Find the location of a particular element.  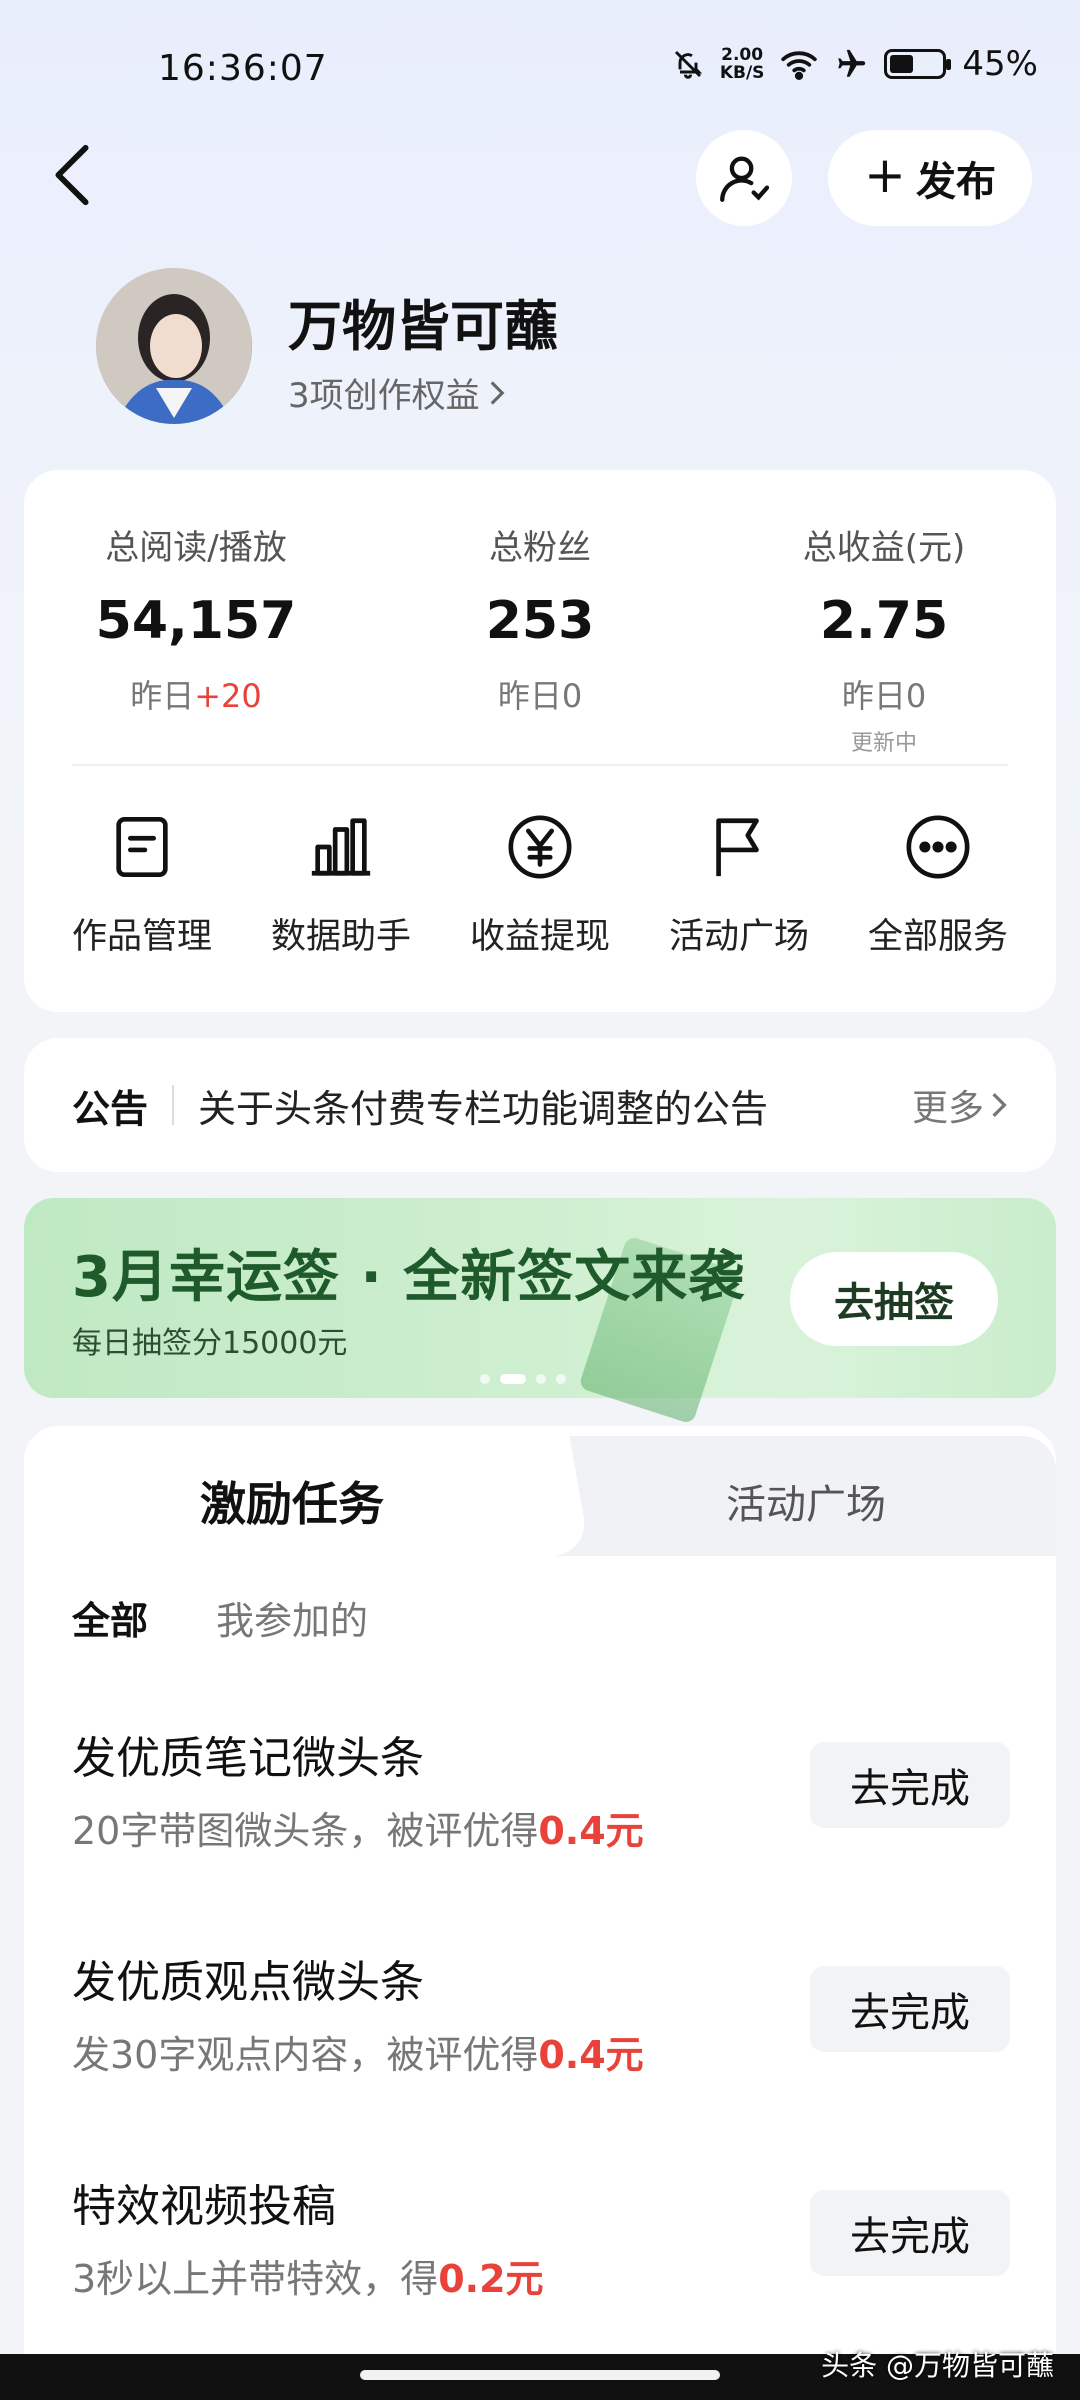

notice-title: 公告 is located at coordinates (110, 1108).